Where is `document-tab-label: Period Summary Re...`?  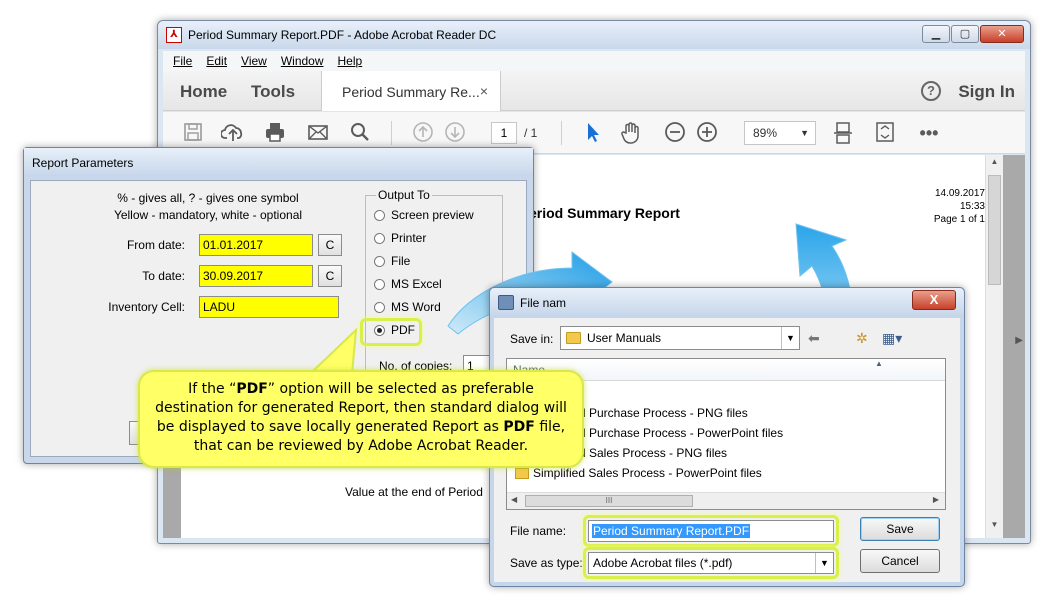 document-tab-label: Period Summary Re... is located at coordinates (411, 92).